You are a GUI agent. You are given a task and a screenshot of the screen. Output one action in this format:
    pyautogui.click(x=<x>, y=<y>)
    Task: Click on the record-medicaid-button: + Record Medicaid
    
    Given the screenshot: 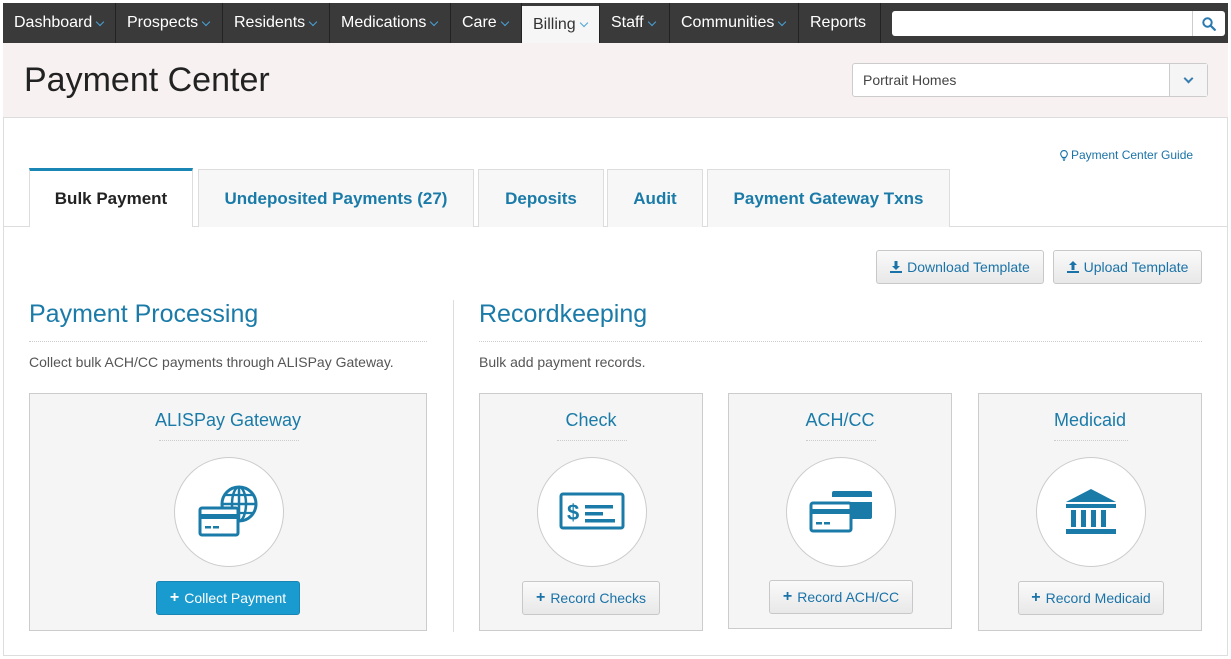 What is the action you would take?
    pyautogui.click(x=1091, y=598)
    